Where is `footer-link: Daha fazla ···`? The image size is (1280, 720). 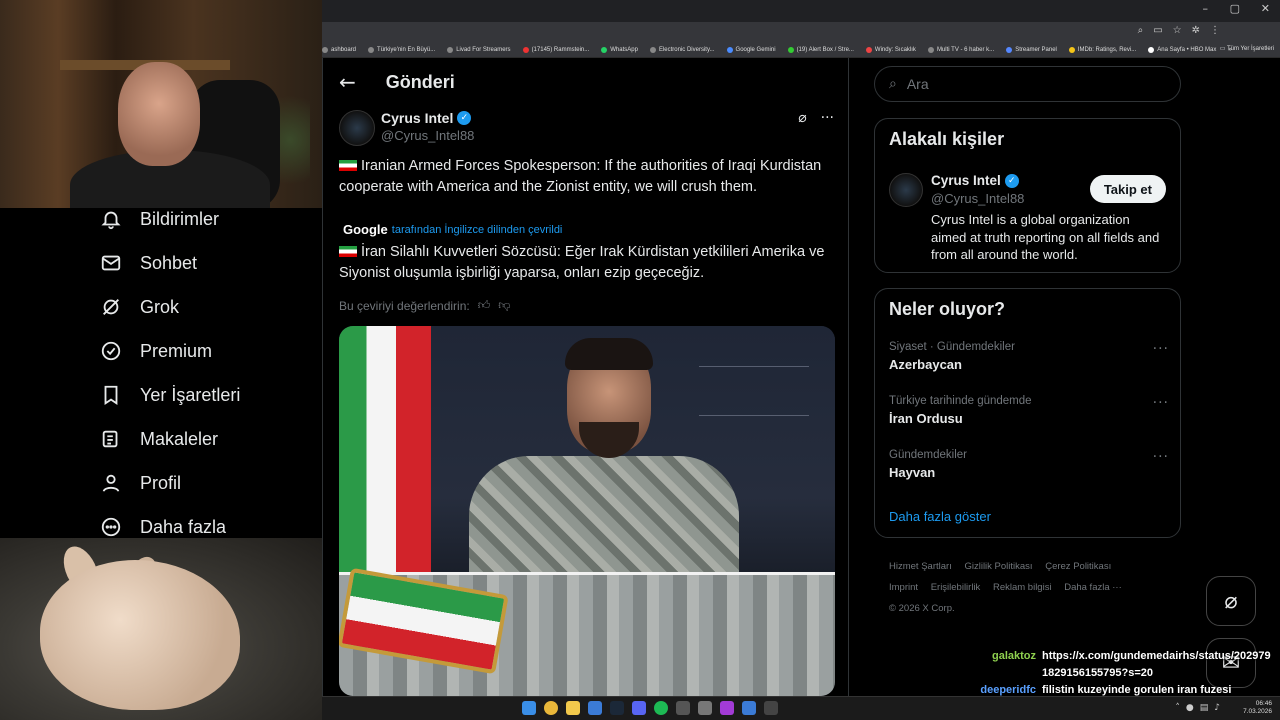
footer-link: Daha fazla ··· is located at coordinates (1093, 587).